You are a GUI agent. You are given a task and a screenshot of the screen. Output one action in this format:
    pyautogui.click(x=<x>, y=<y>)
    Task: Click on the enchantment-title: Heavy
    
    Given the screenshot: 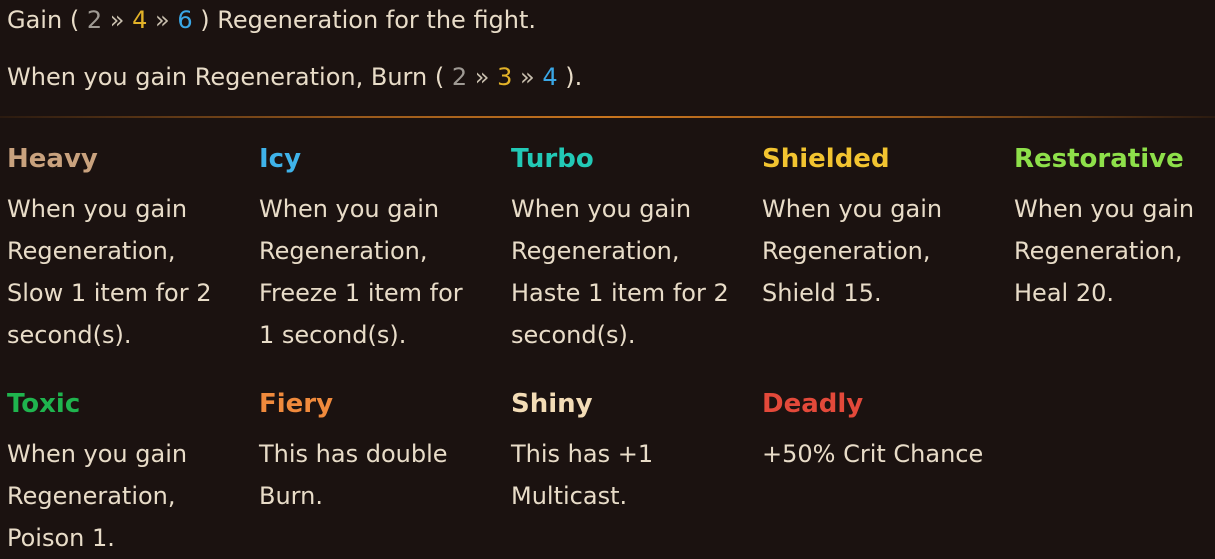 What is the action you would take?
    pyautogui.click(x=52, y=159)
    